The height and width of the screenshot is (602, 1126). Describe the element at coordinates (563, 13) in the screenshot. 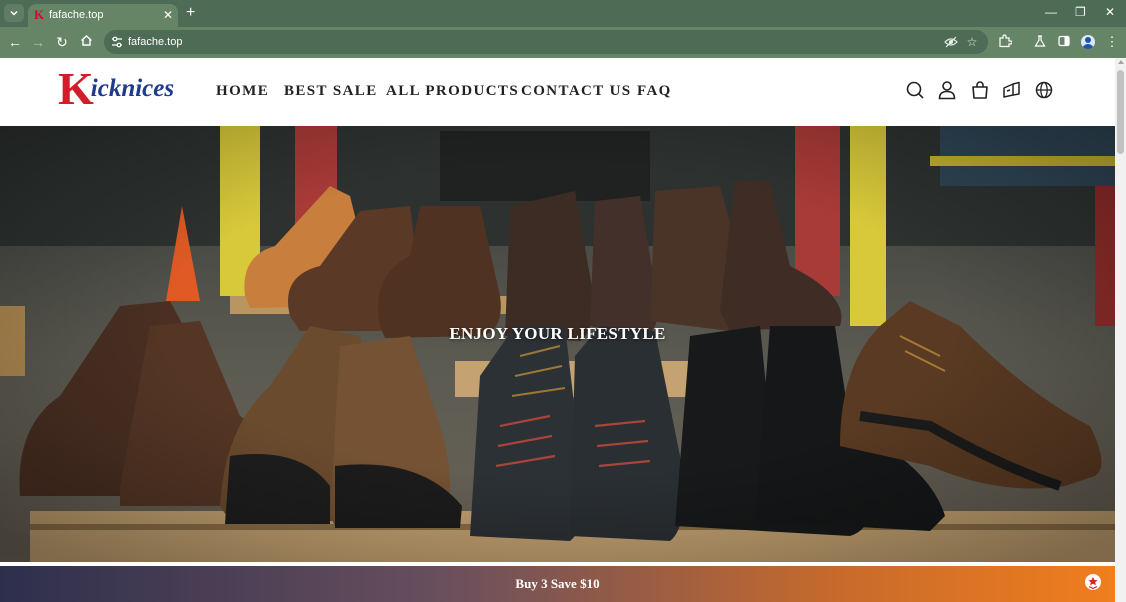

I see `browser-tab-strip: K fafache.top ✕ + — ❐ ✕` at that location.